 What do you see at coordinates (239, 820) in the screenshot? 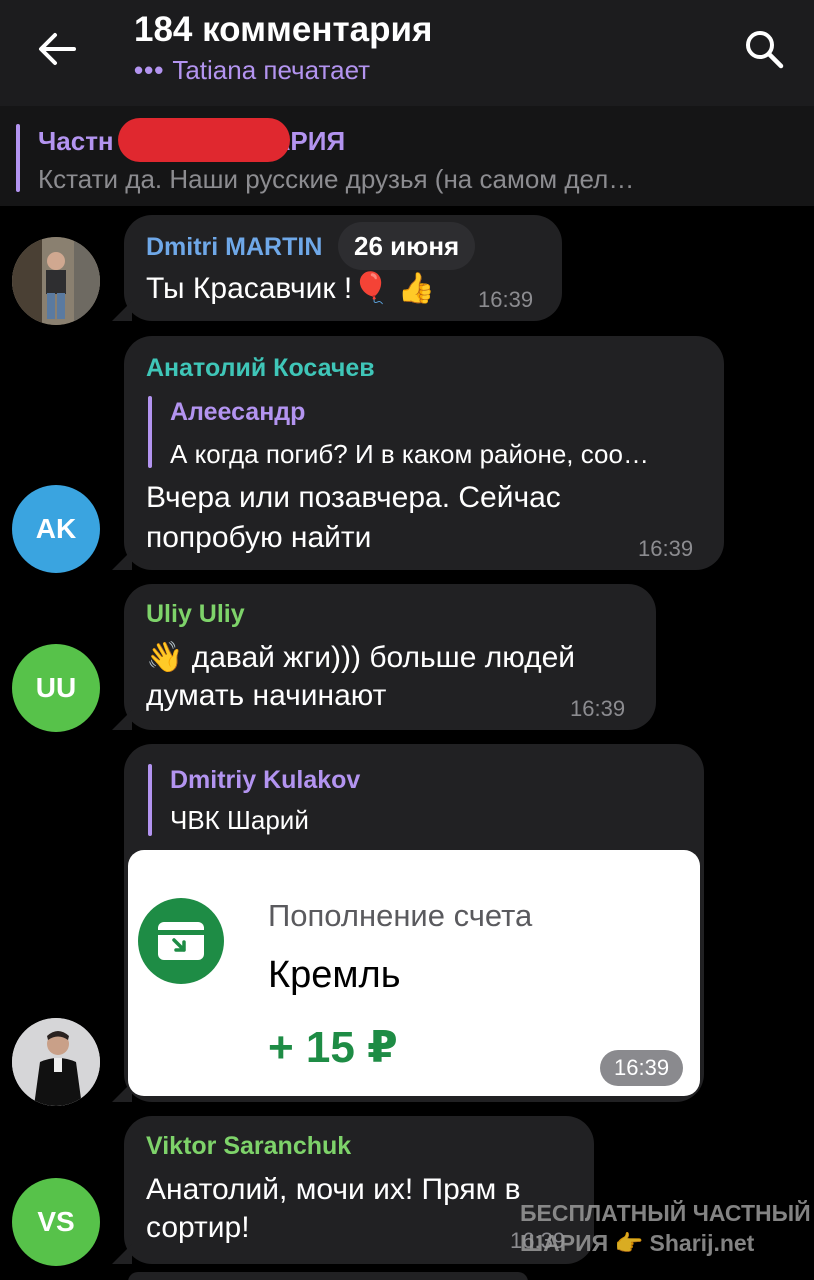
I see `reply-text: ЧВК Шарий` at bounding box center [239, 820].